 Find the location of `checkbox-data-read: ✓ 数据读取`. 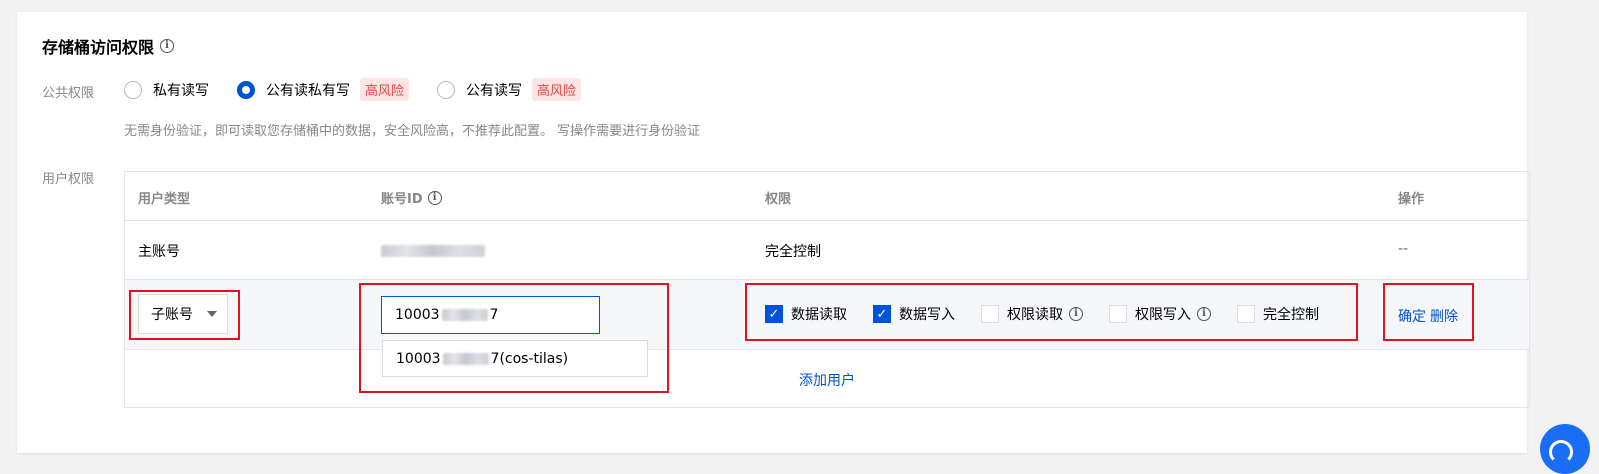

checkbox-data-read: ✓ 数据读取 is located at coordinates (806, 314).